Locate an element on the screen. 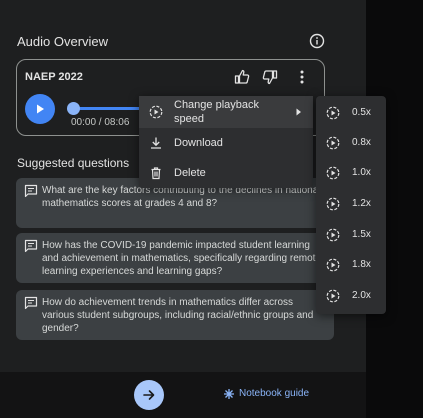 This screenshot has width=423, height=418. more-vert-icon is located at coordinates (302, 77).